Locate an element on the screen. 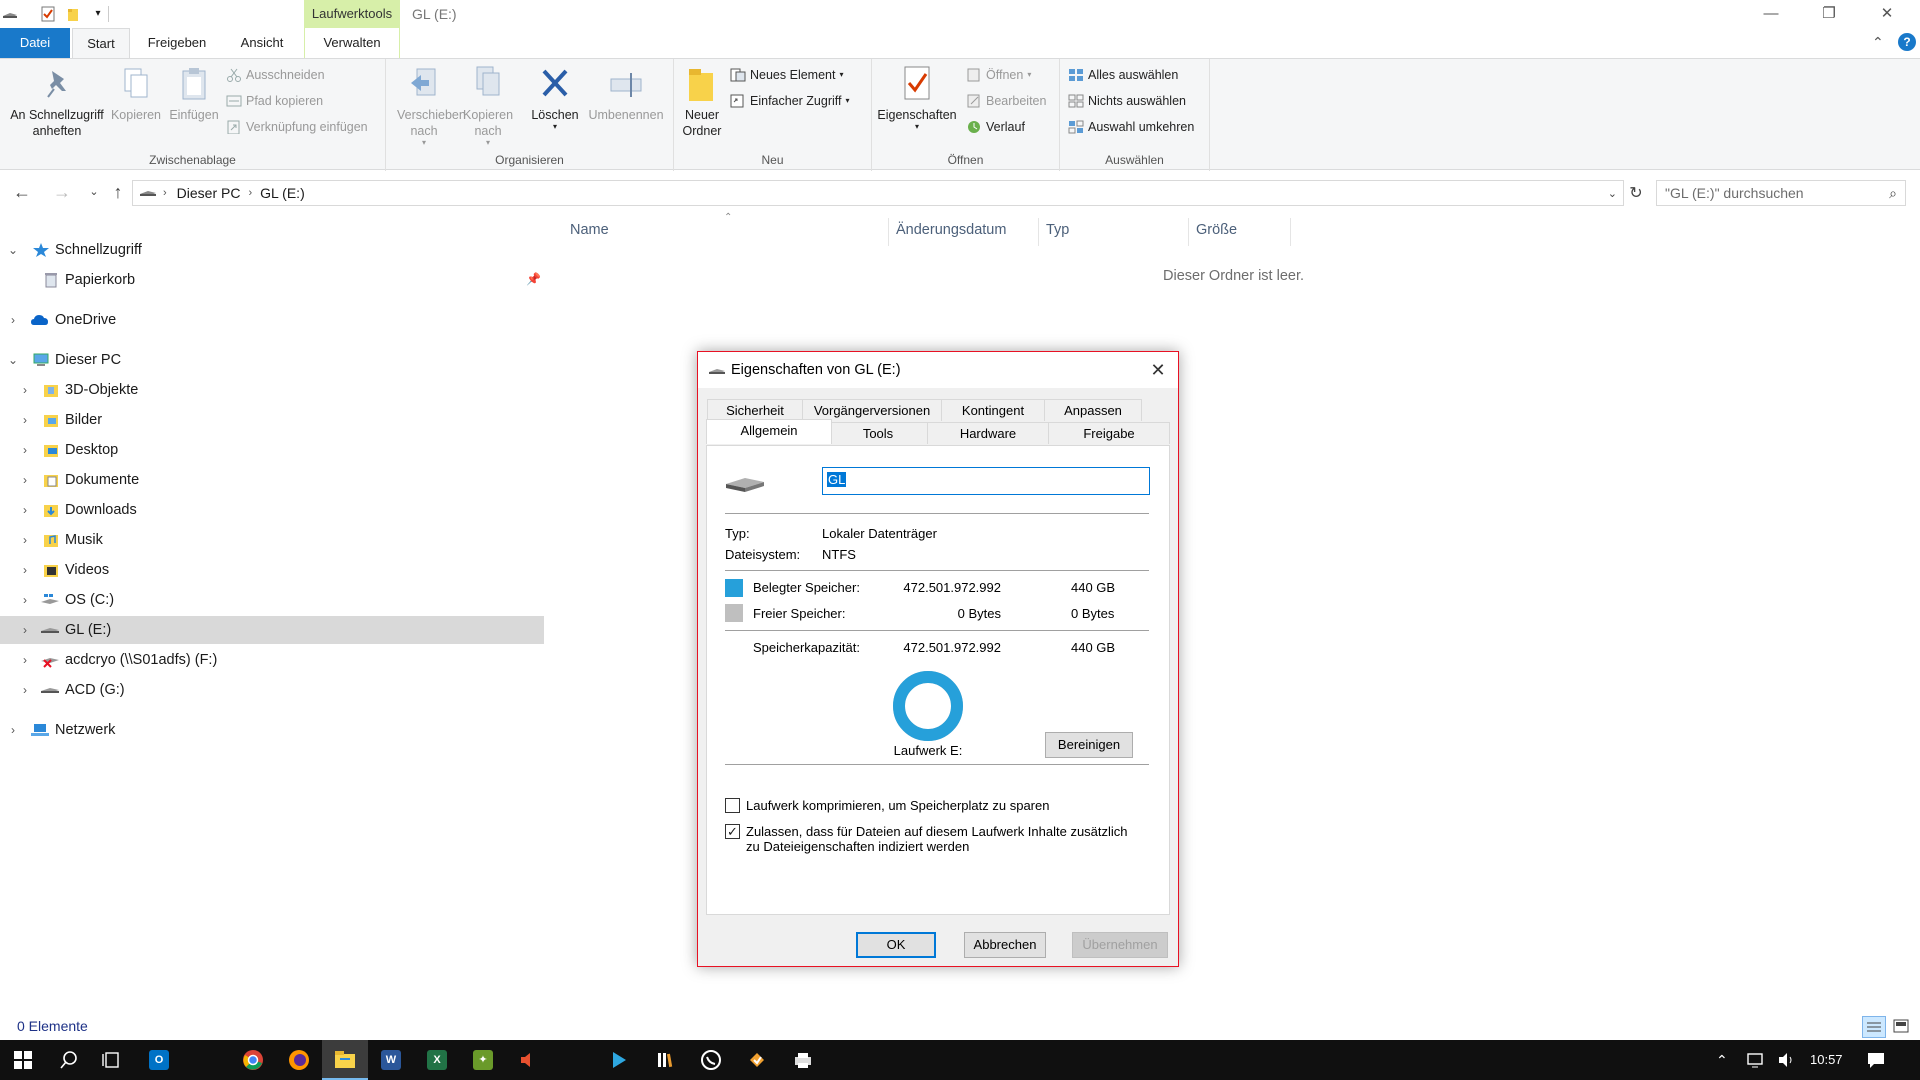 This screenshot has height=1080, width=1920. easy-access-button: Einfacher Zugriff ▾ is located at coordinates (790, 101).